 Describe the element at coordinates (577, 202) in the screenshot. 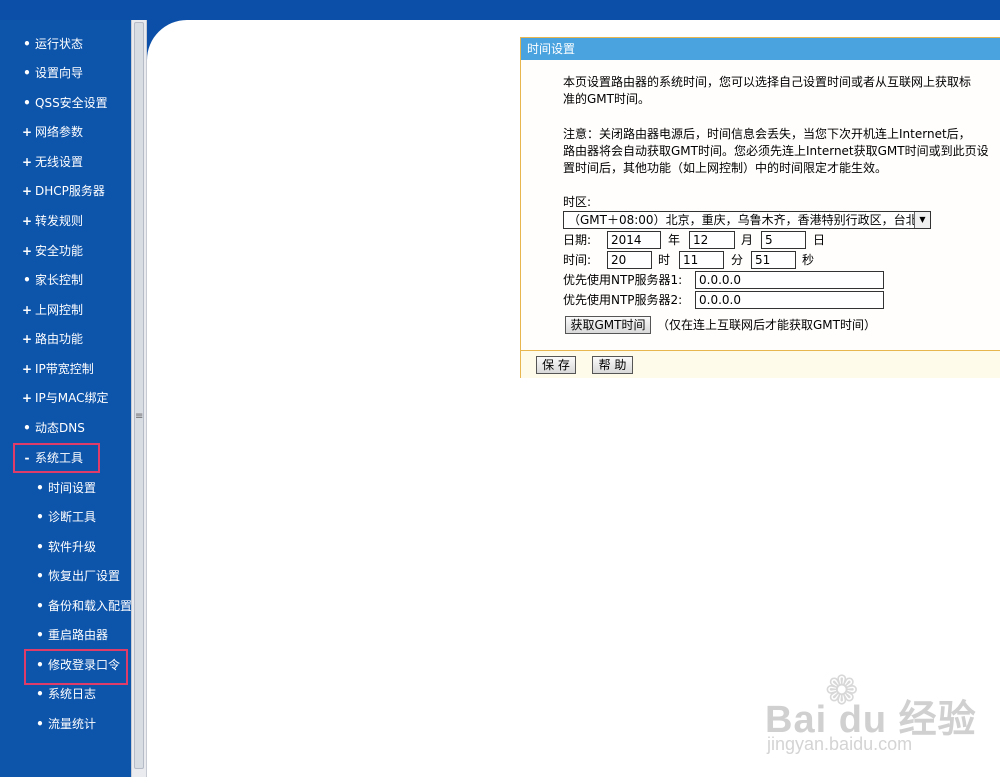

I see `timezone-label: 时区:` at that location.